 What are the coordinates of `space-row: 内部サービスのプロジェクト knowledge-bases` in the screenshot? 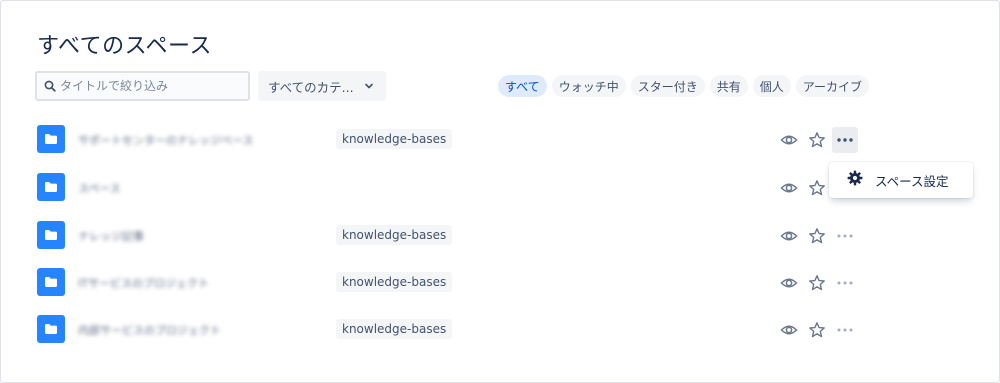 It's located at (500, 330).